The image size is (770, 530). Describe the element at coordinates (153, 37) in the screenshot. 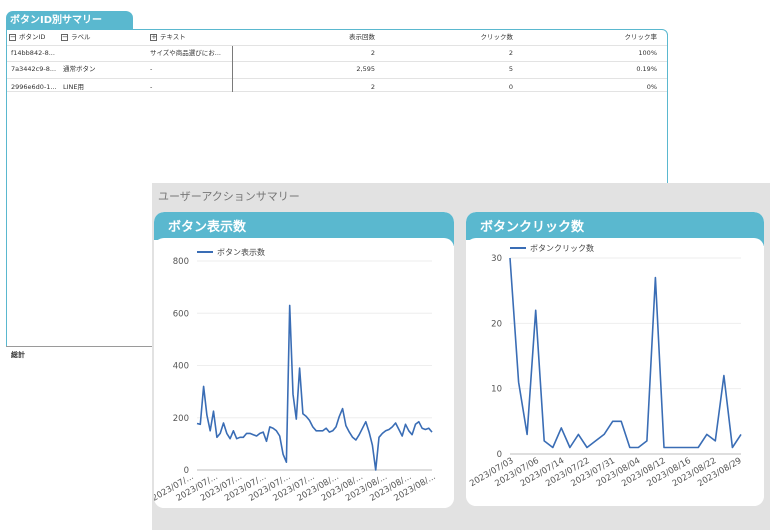

I see `expand-icon: +` at that location.